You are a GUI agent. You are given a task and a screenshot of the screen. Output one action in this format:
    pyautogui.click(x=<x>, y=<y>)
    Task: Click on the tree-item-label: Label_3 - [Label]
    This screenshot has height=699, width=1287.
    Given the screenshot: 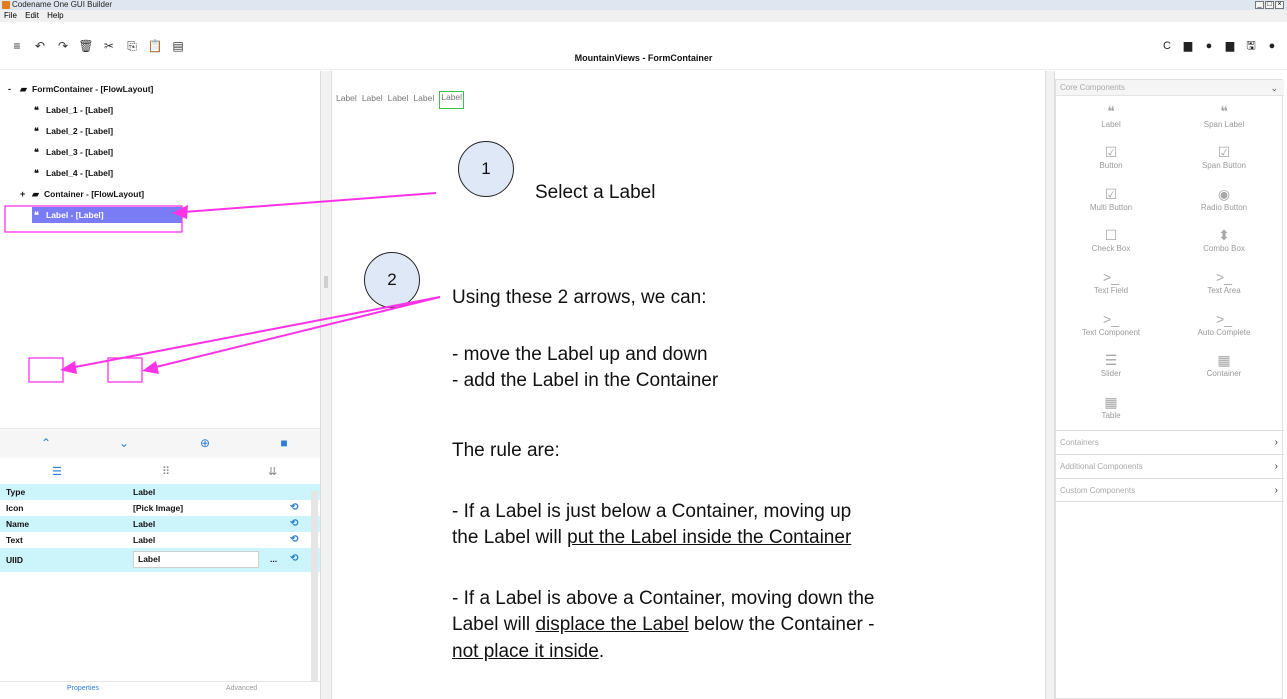 What is the action you would take?
    pyautogui.click(x=80, y=152)
    